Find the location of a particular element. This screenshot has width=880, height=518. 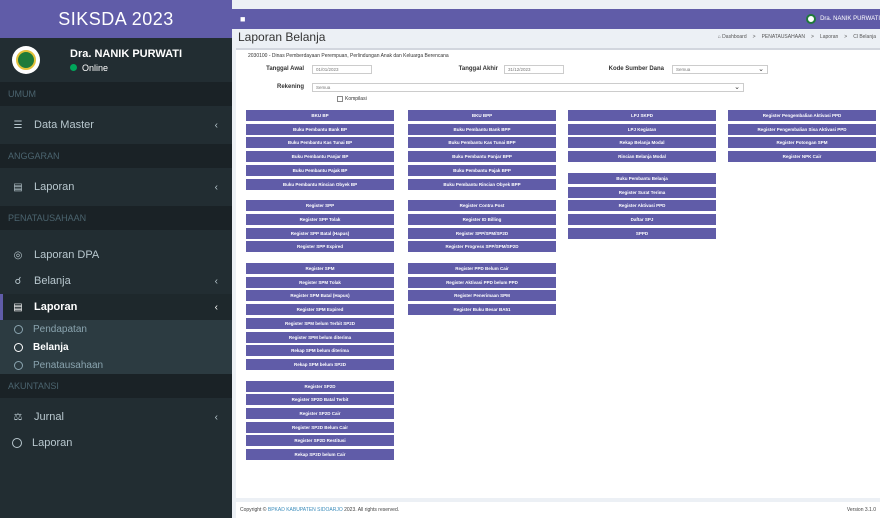

menu-header-umum: UMUM is located at coordinates (116, 94).